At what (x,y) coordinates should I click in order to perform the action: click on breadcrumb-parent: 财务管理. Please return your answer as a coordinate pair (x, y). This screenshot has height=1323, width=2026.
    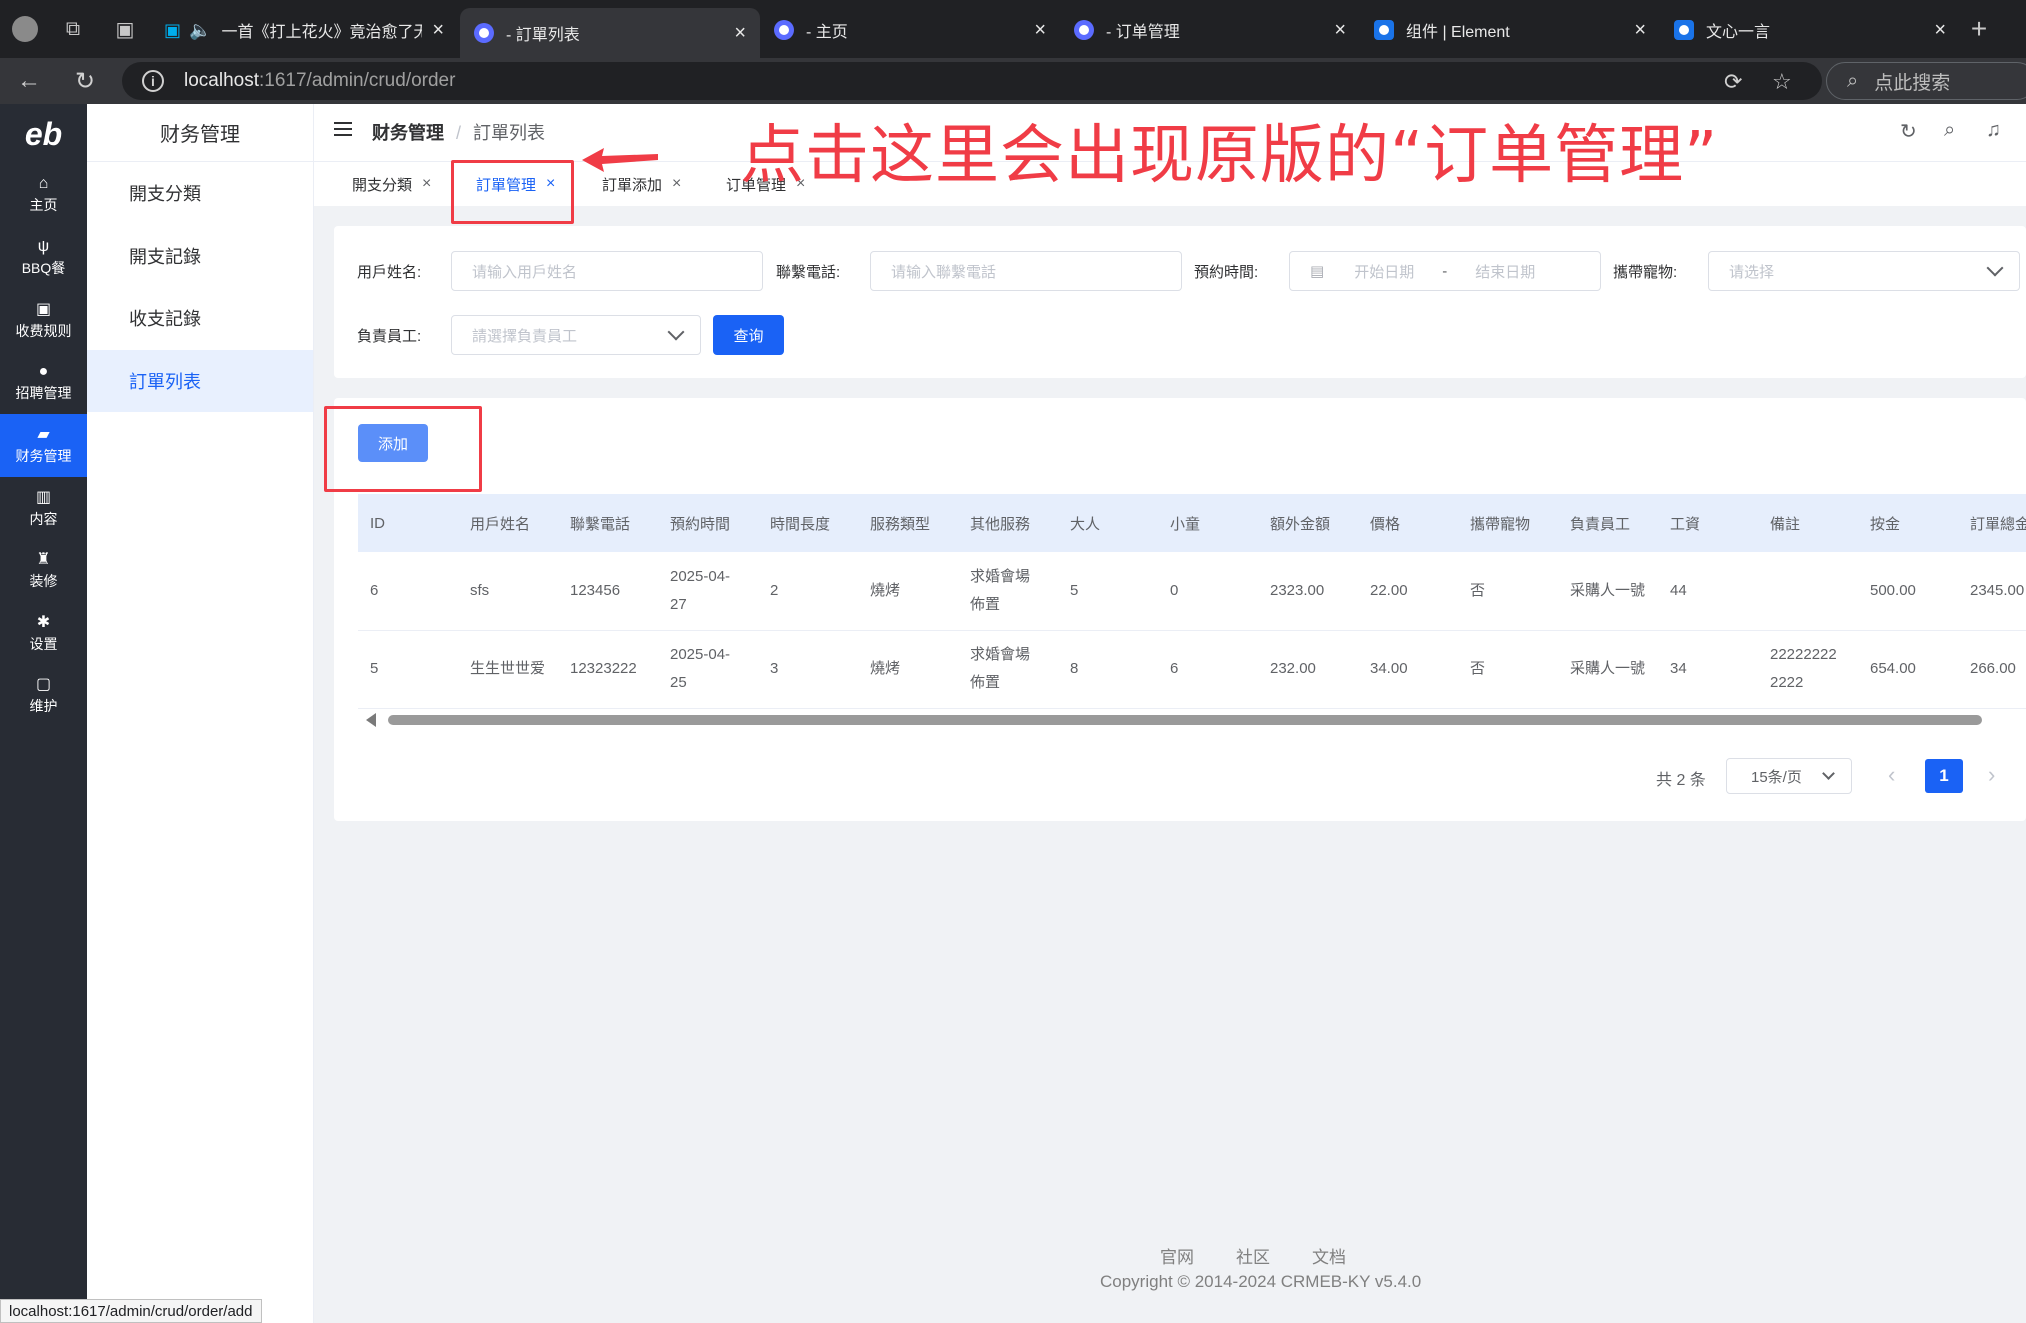
    Looking at the image, I should click on (408, 133).